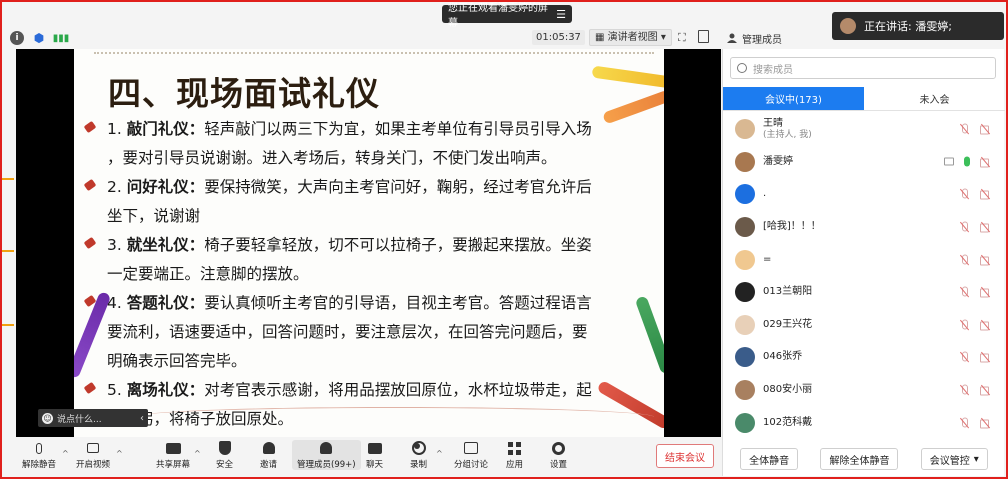  Describe the element at coordinates (864, 227) in the screenshot. I see `member-row: [哈我]！！！` at that location.